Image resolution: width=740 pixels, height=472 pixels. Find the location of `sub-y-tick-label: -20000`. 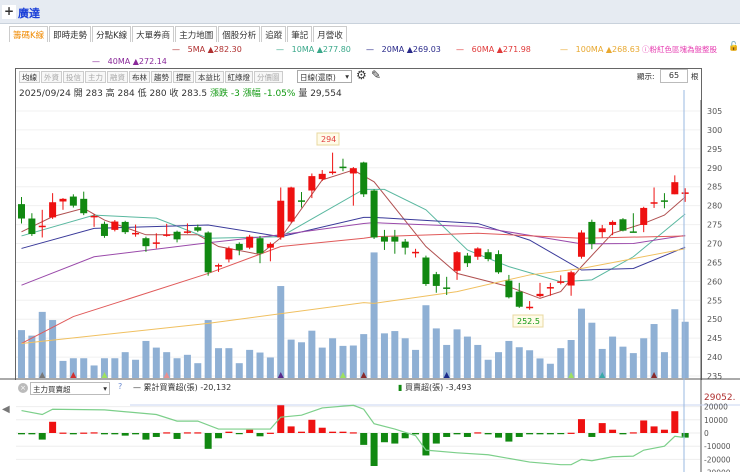

sub-y-tick-label: -20000 is located at coordinates (717, 459).